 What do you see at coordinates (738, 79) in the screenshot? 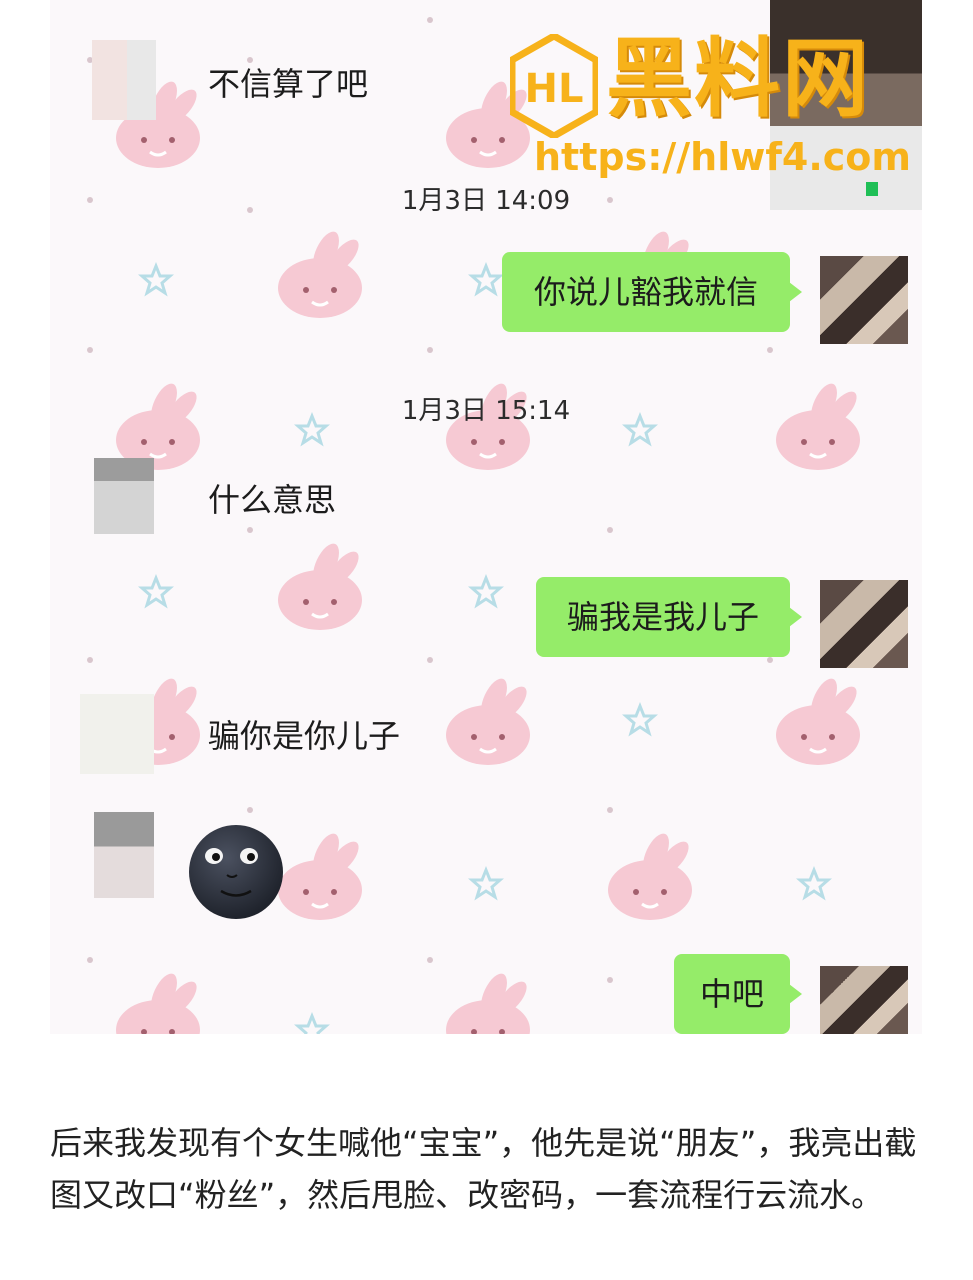
I see `watermark-title: 黑料网` at bounding box center [738, 79].